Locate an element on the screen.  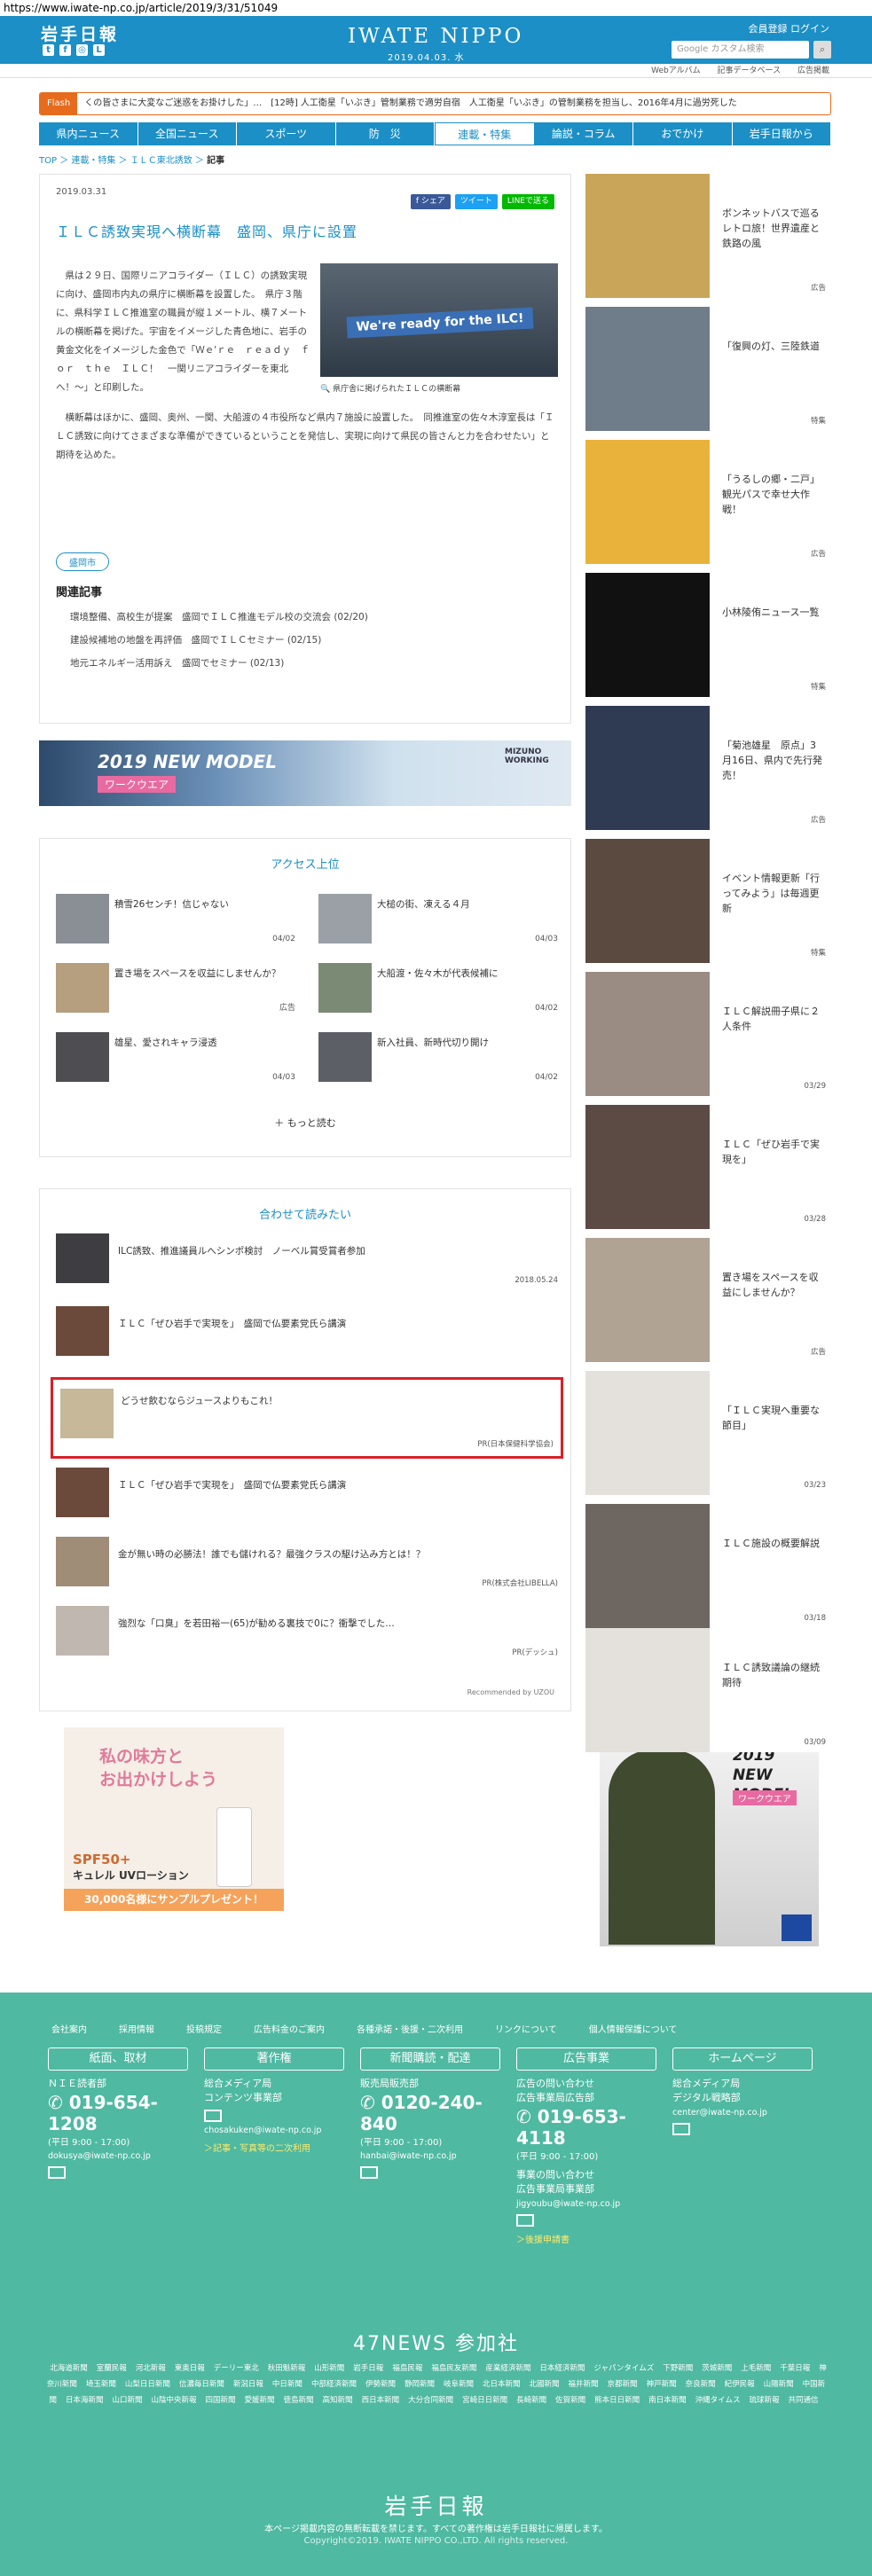
paper-link: 四国新聞 is located at coordinates (221, 2400).